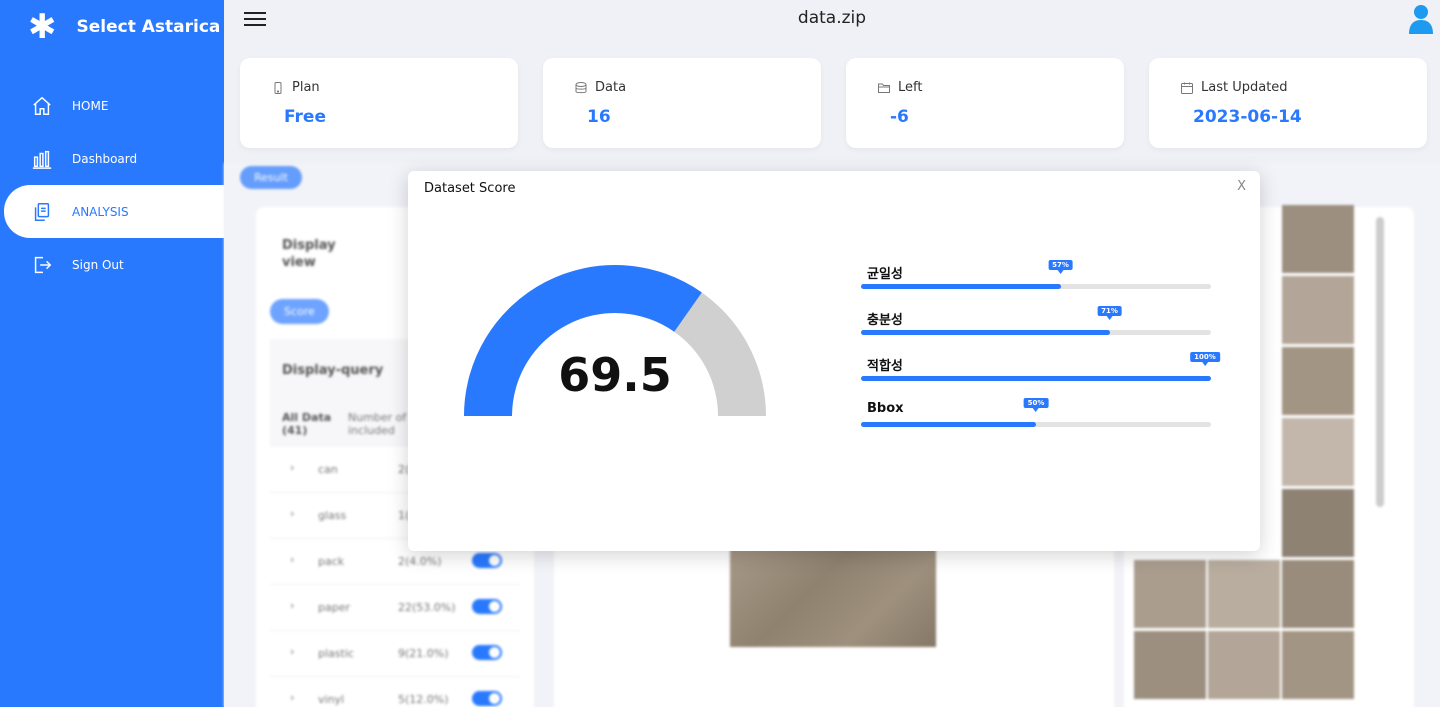 This screenshot has height=707, width=1440. I want to click on sidebar-nav: HOME Dashboard ANALYSIS Sign Out, so click(112, 185).